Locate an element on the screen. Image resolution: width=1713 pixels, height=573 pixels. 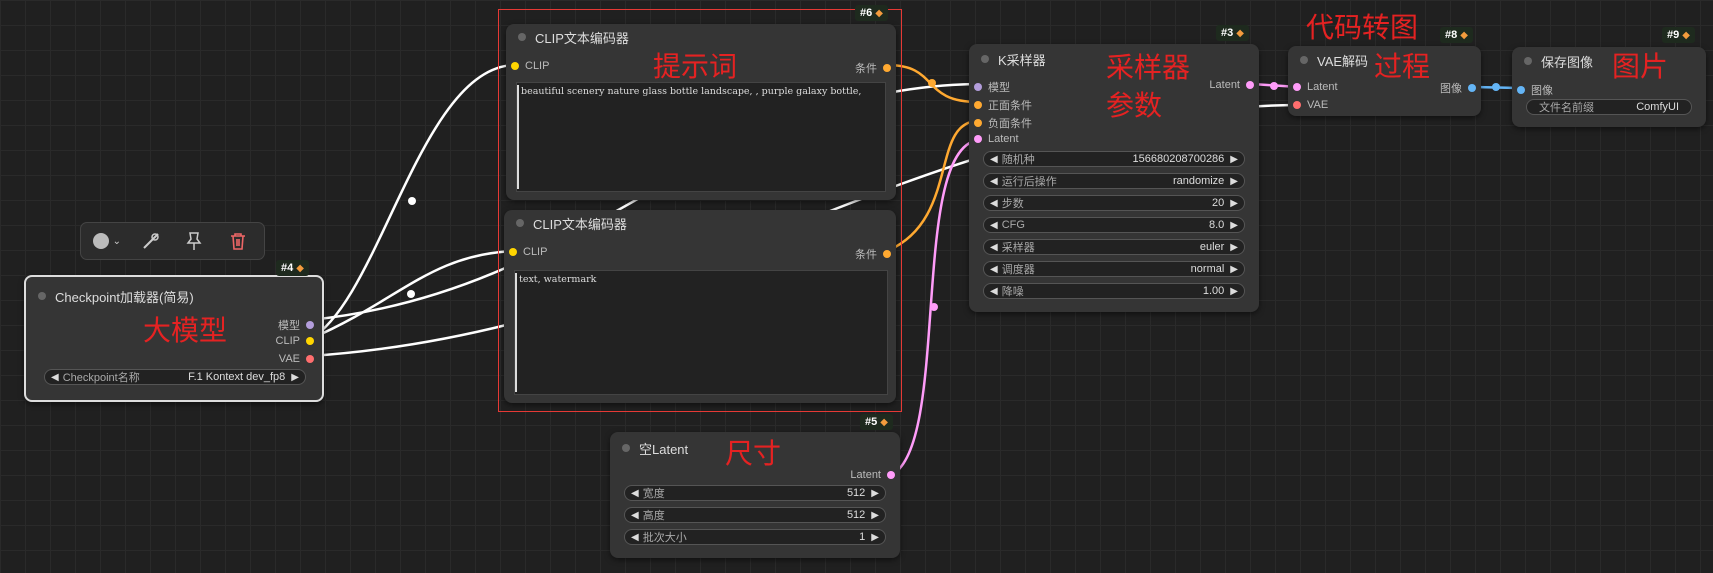
output-slot-clip: CLIP is located at coordinates (295, 341).